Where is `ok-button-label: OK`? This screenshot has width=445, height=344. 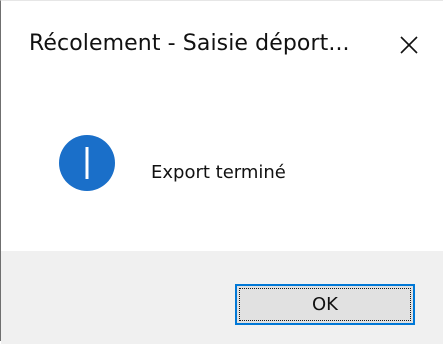
ok-button-label: OK is located at coordinates (325, 304).